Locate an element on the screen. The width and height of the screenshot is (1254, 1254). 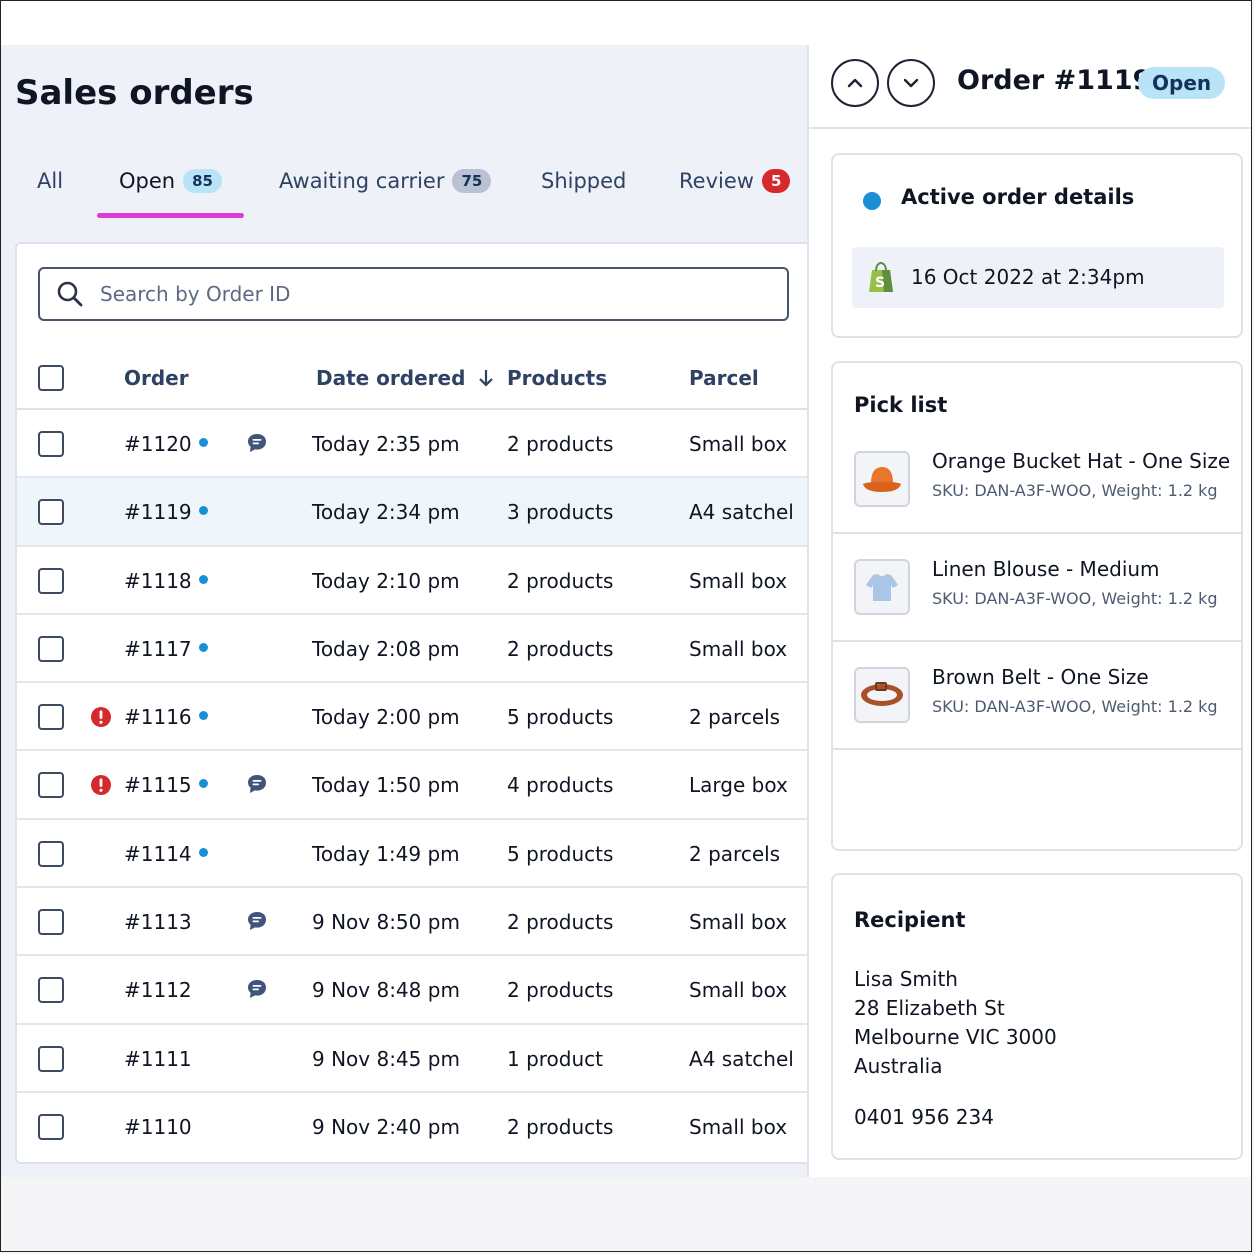
recipient-name: Lisa Smith is located at coordinates (906, 979).